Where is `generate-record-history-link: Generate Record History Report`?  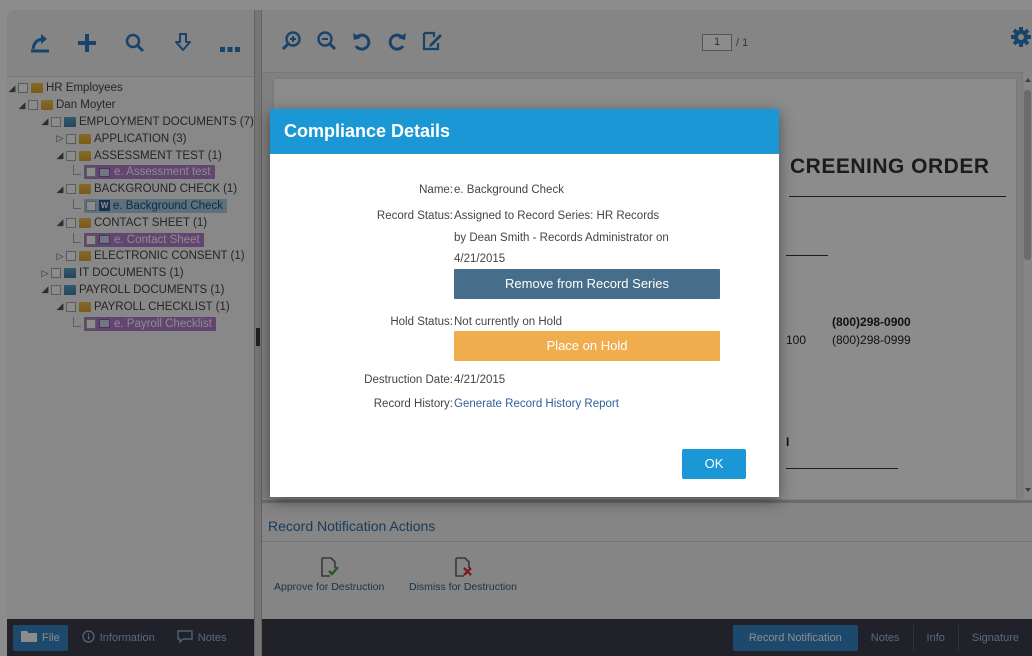
generate-record-history-link: Generate Record History Report is located at coordinates (536, 404).